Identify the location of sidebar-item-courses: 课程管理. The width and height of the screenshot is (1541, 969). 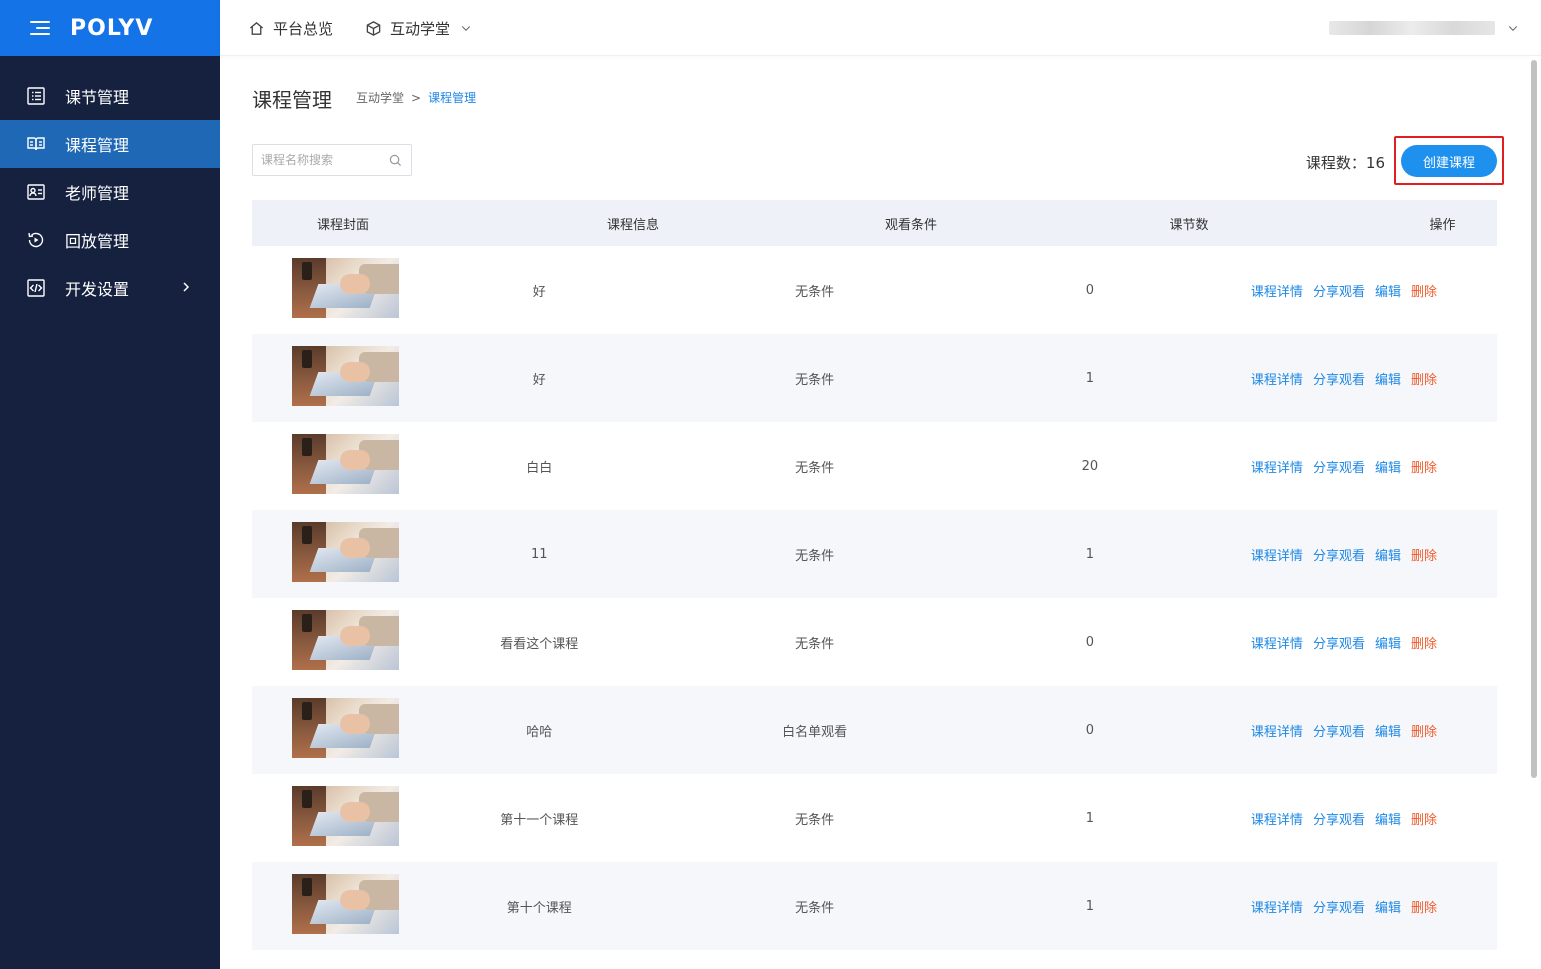
(110, 144).